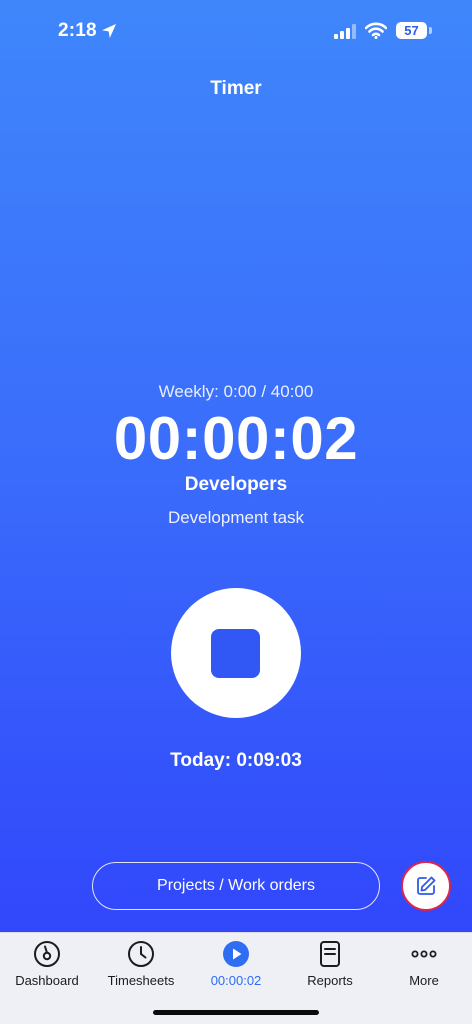 The width and height of the screenshot is (472, 1024). Describe the element at coordinates (430, 30) in the screenshot. I see `battery-cap` at that location.